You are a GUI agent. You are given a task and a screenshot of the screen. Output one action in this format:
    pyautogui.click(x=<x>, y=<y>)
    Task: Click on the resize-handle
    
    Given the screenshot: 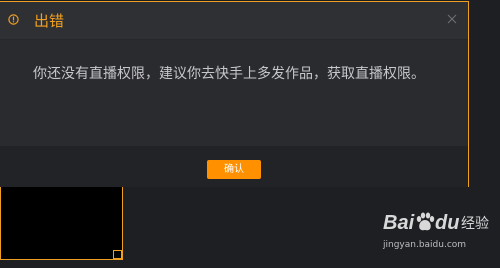 What is the action you would take?
    pyautogui.click(x=117, y=254)
    